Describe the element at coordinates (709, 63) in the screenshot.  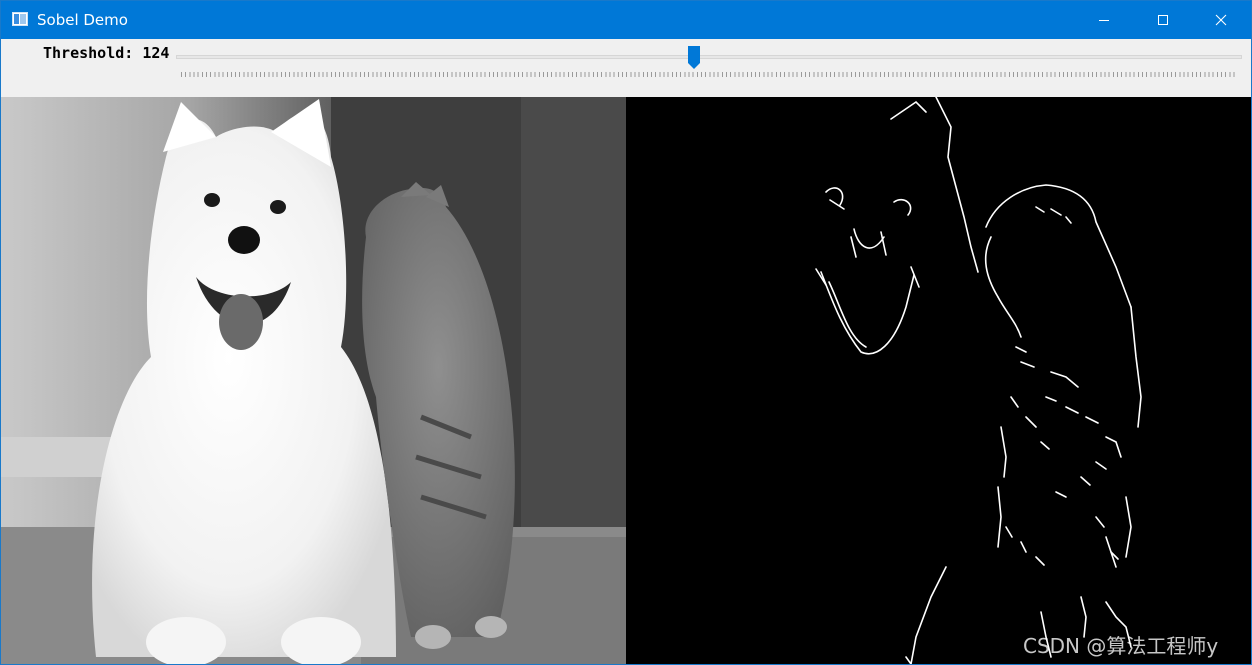
I see `threshold-slider` at that location.